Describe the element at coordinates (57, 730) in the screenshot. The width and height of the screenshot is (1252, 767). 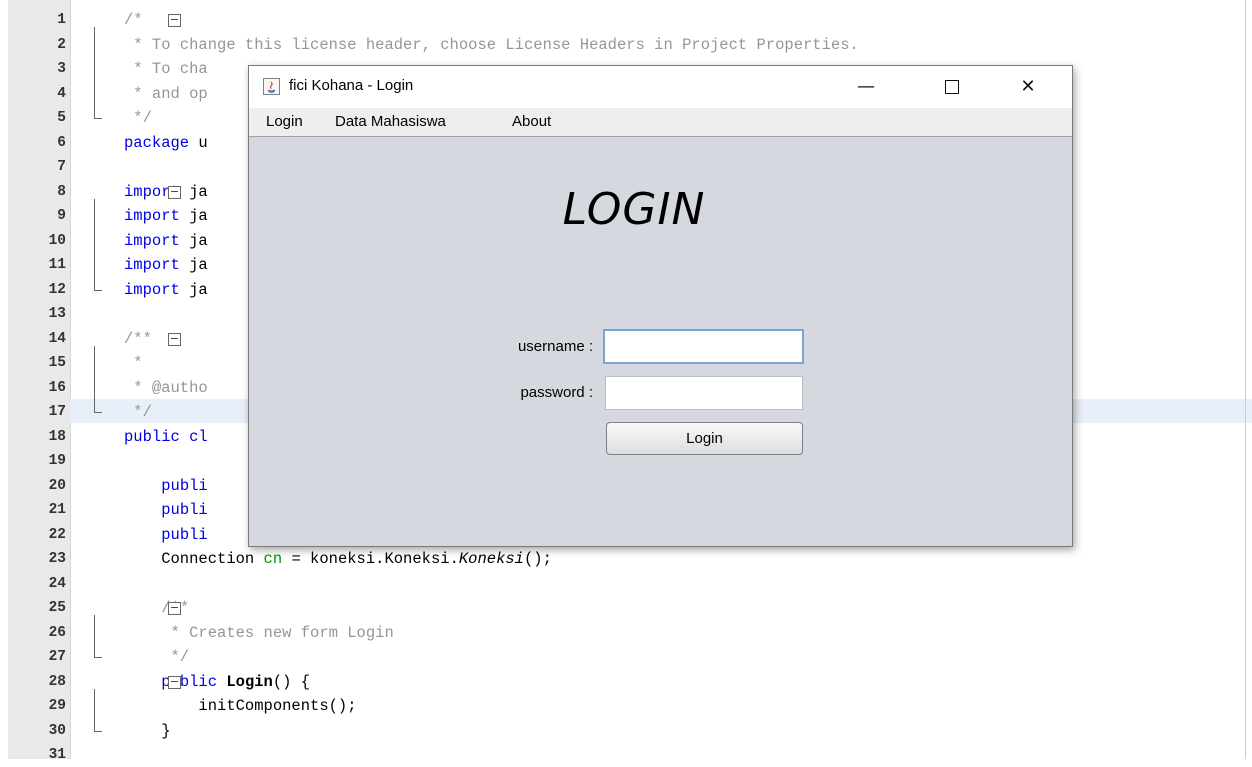
I see `line-number: 30` at that location.